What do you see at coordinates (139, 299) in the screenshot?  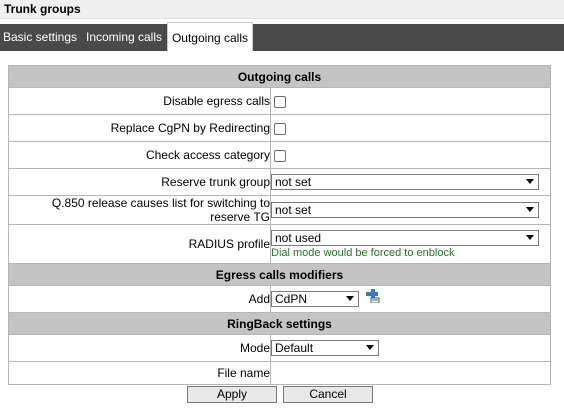 I see `add-modifier-label: Add` at bounding box center [139, 299].